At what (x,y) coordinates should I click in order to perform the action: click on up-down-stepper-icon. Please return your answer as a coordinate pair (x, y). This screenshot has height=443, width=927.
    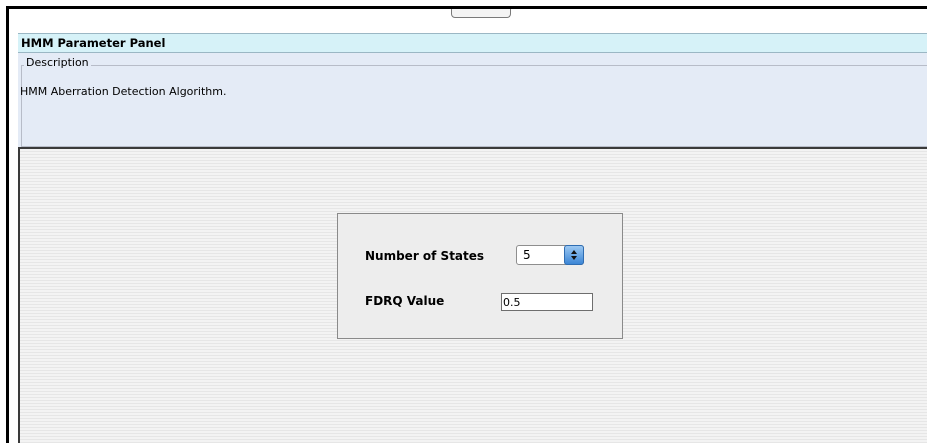
    Looking at the image, I should click on (574, 255).